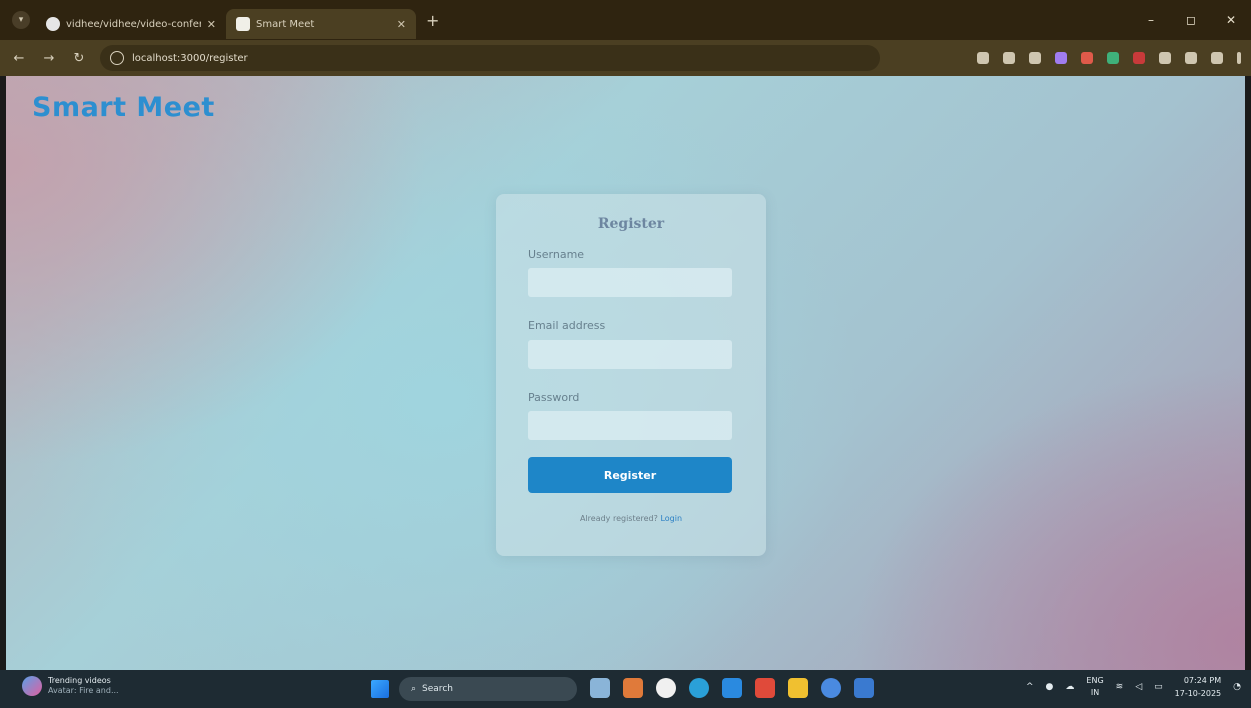 Image resolution: width=1251 pixels, height=708 pixels. I want to click on minimize-button: –, so click(1151, 20).